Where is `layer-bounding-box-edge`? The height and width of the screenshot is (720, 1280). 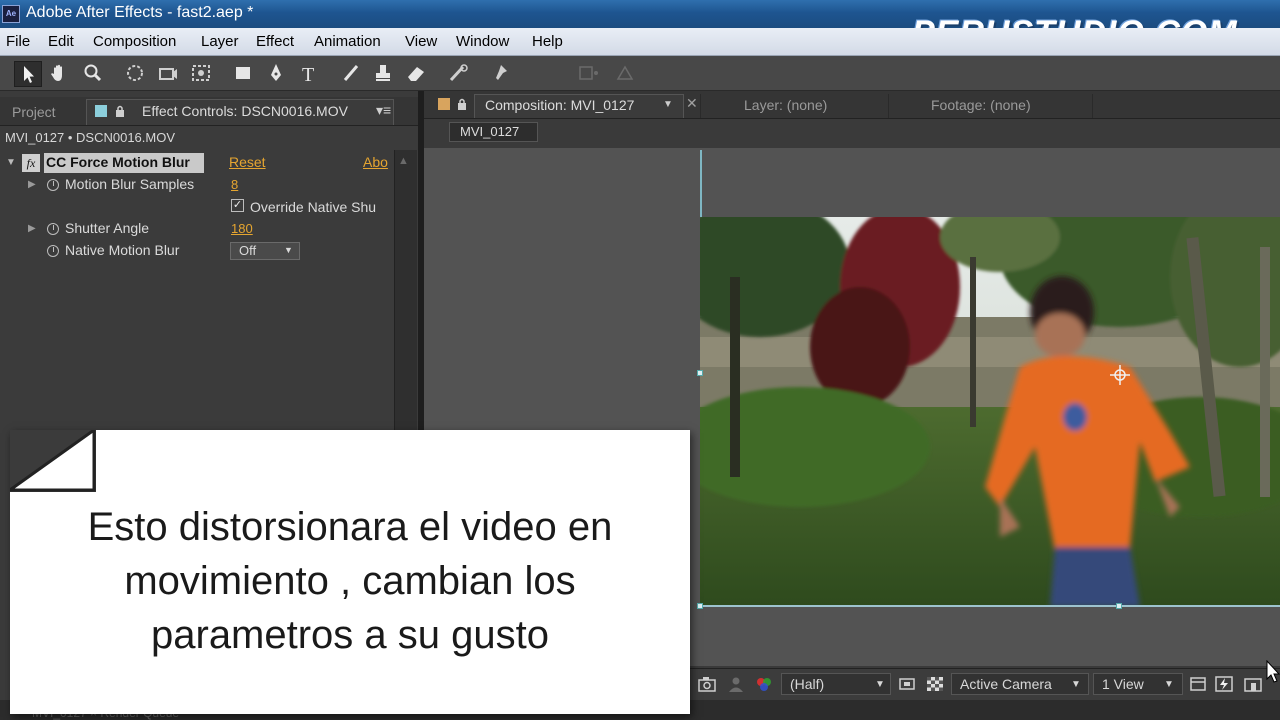 layer-bounding-box-edge is located at coordinates (990, 606).